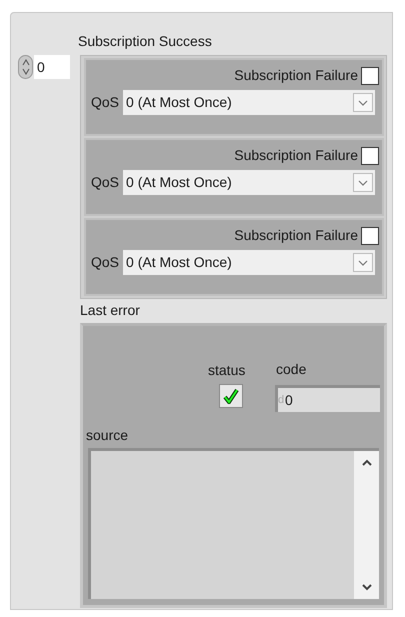 Image resolution: width=405 pixels, height=617 pixels. I want to click on source-label: source, so click(107, 435).